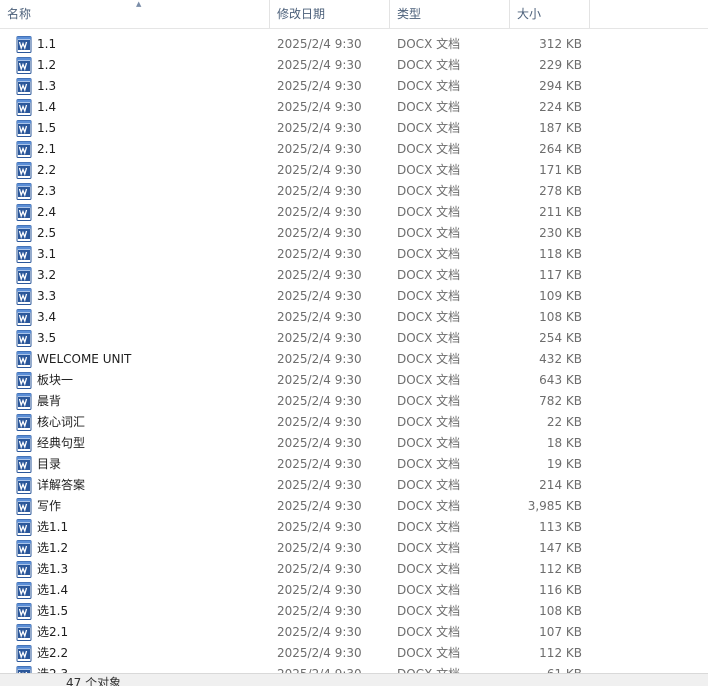  Describe the element at coordinates (300, 275) in the screenshot. I see `file-row: 3.2 2025/2/4 9:30 DOCX 文档 117 KB` at that location.